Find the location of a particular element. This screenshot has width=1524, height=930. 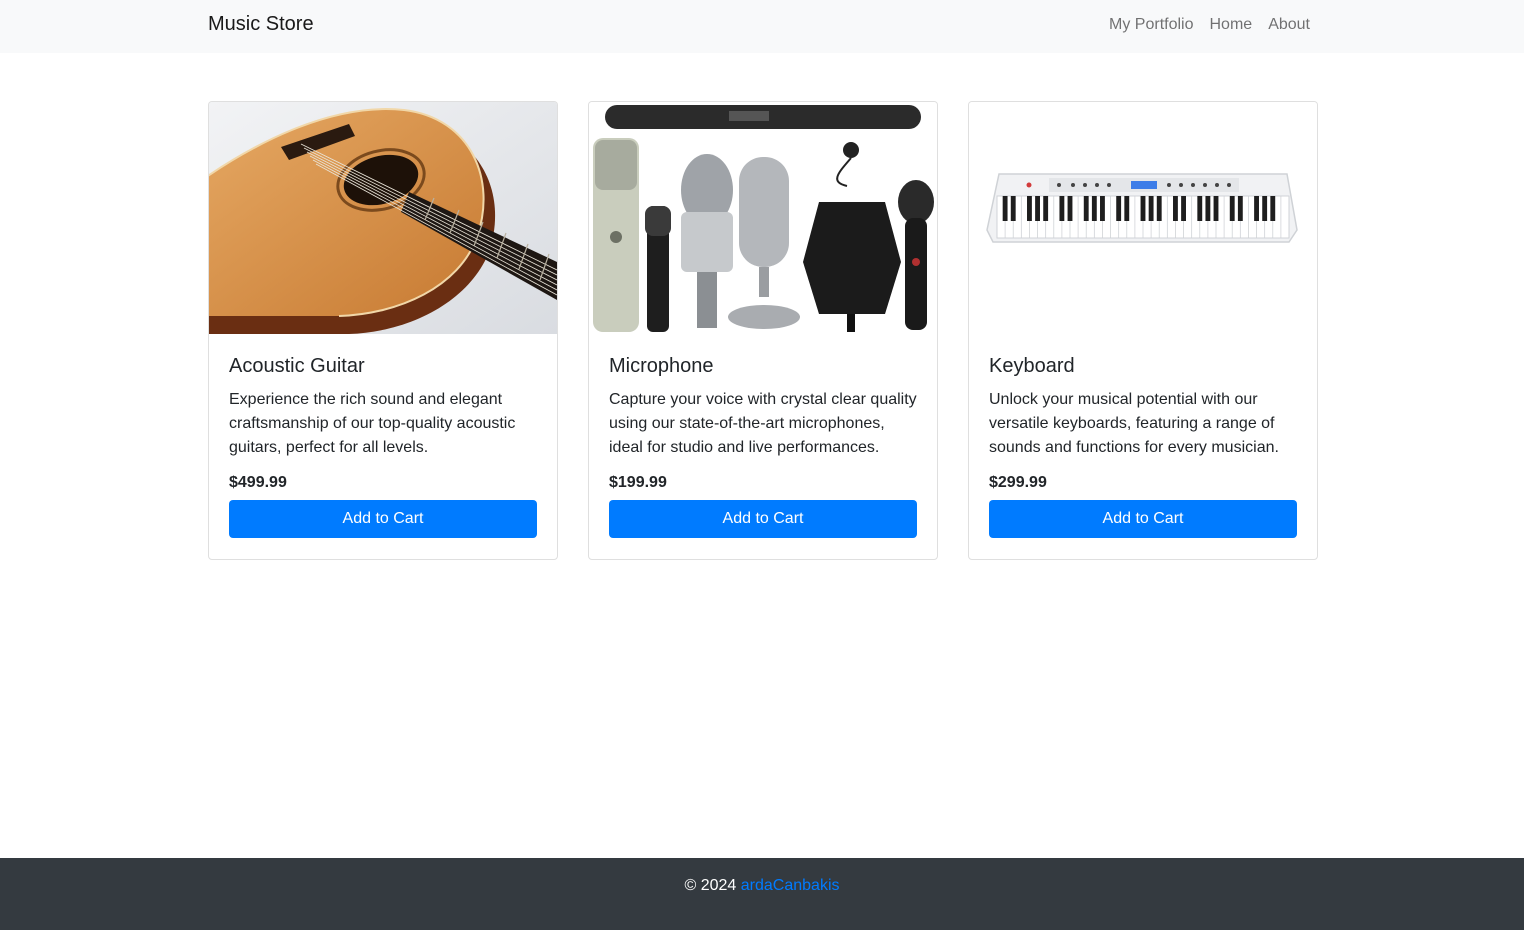

author-link: ardaCanbakis is located at coordinates (790, 885).